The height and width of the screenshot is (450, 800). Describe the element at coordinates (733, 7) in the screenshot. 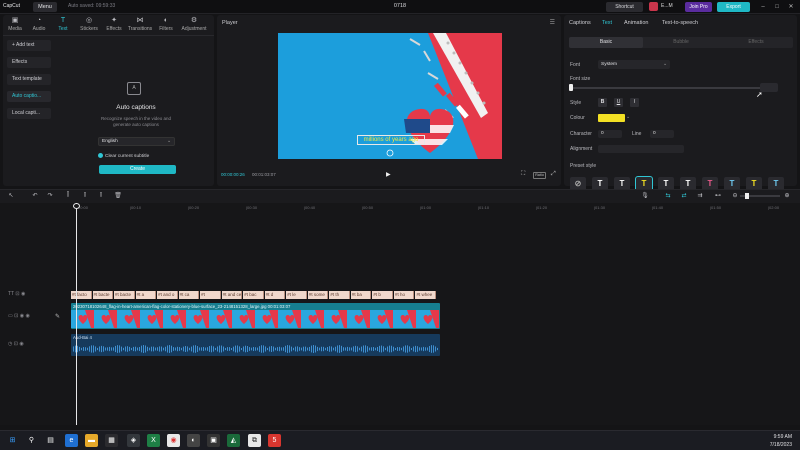

I see `export-button: Export` at that location.